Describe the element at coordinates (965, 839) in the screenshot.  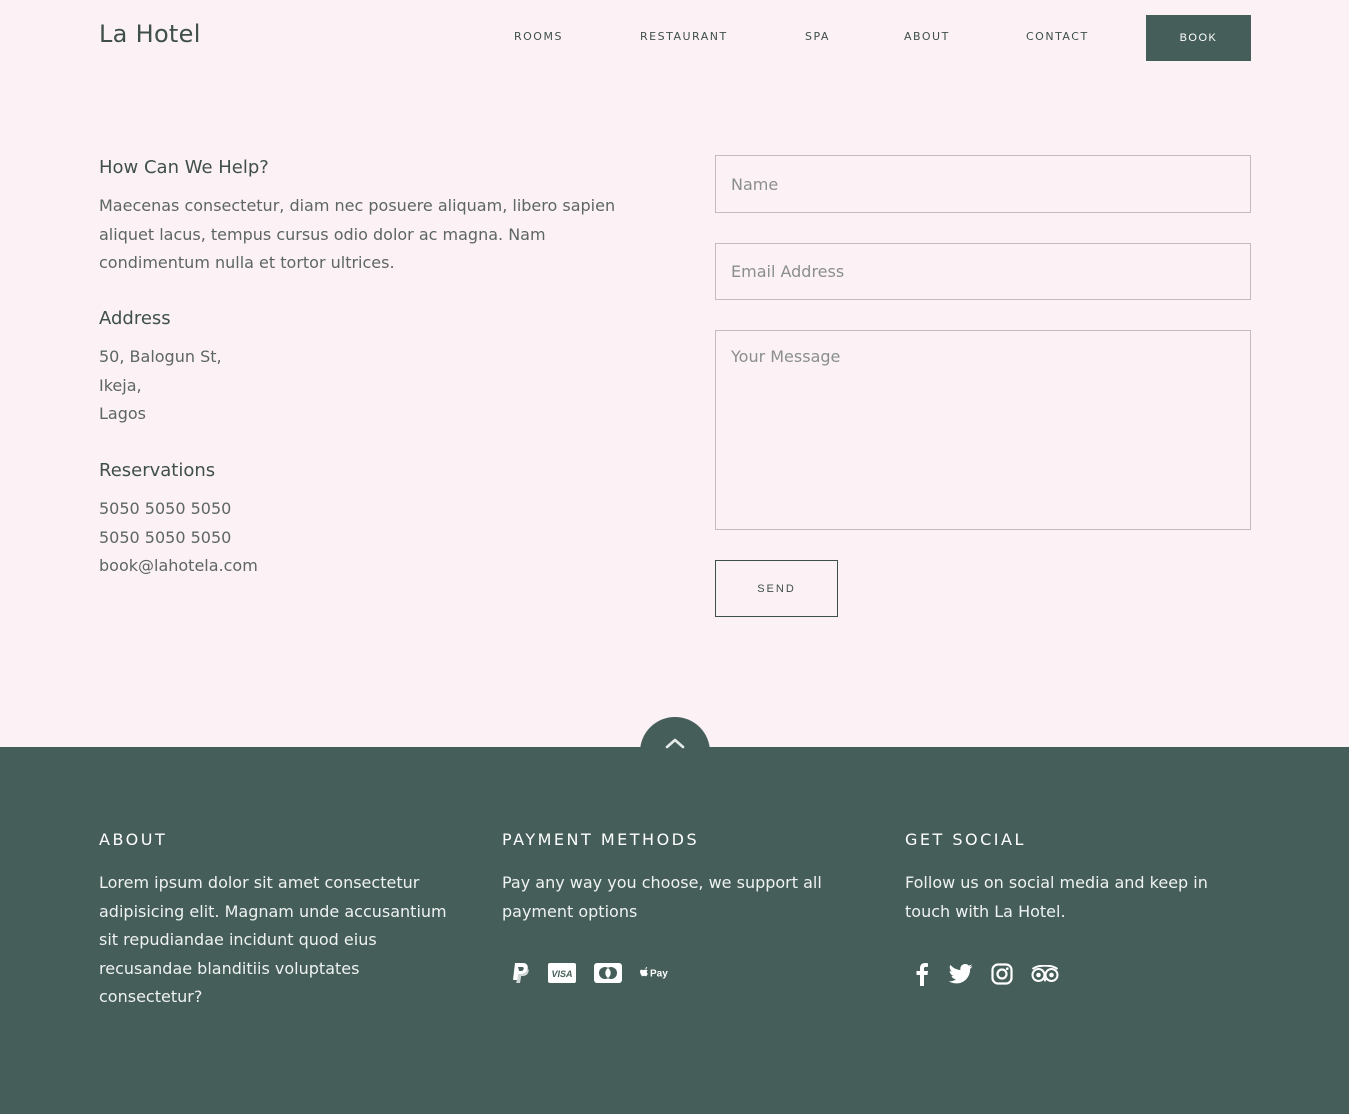
I see `footer-social-title: GET SOCIAL` at that location.